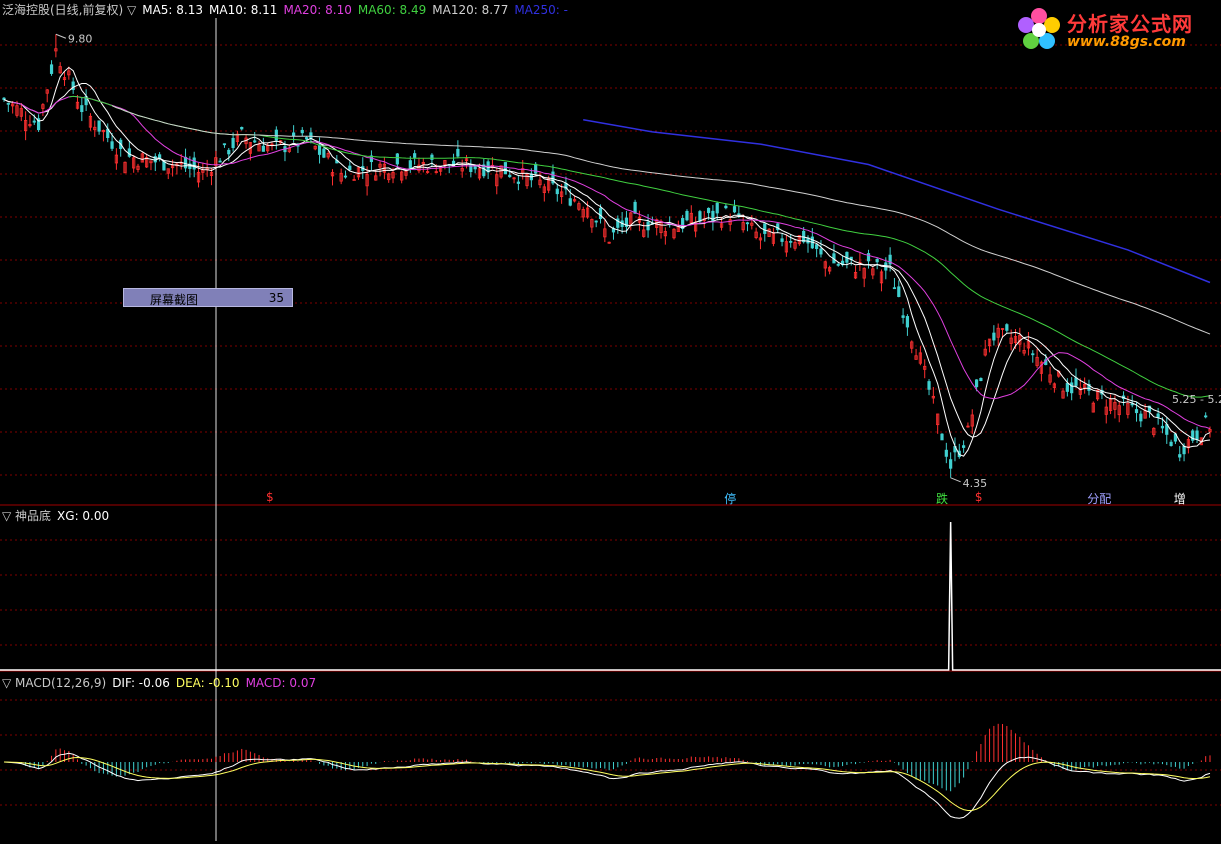 The image size is (1221, 844). Describe the element at coordinates (207, 683) in the screenshot. I see `macd-legend-item: DEA: -0.10` at that location.